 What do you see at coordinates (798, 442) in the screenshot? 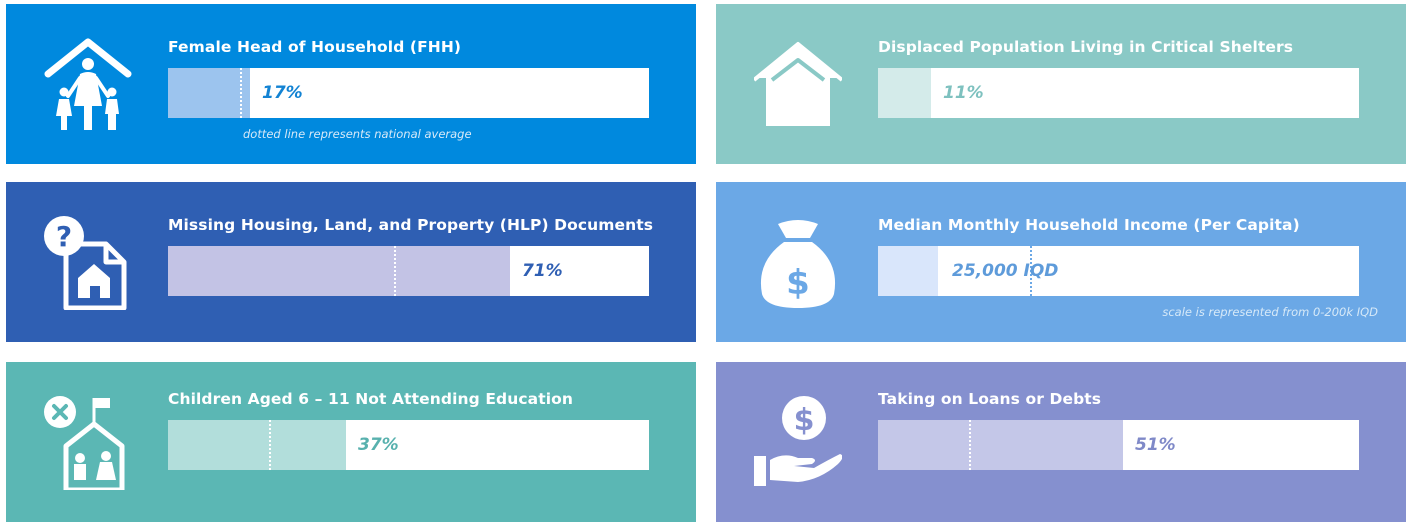
I see `hand-coin-icon: $` at bounding box center [798, 442].